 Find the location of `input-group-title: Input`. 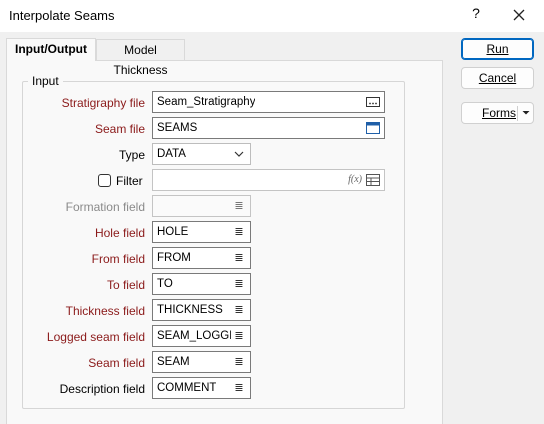

input-group-title: Input is located at coordinates (45, 81).